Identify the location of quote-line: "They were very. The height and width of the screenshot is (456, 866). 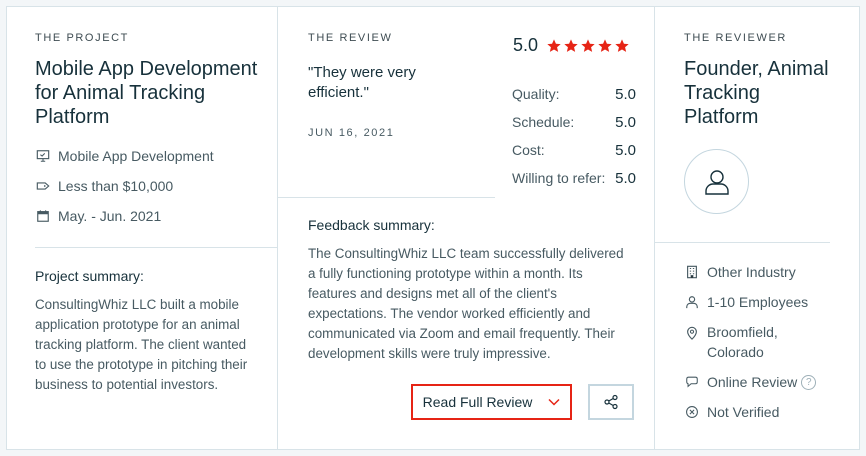
(362, 72).